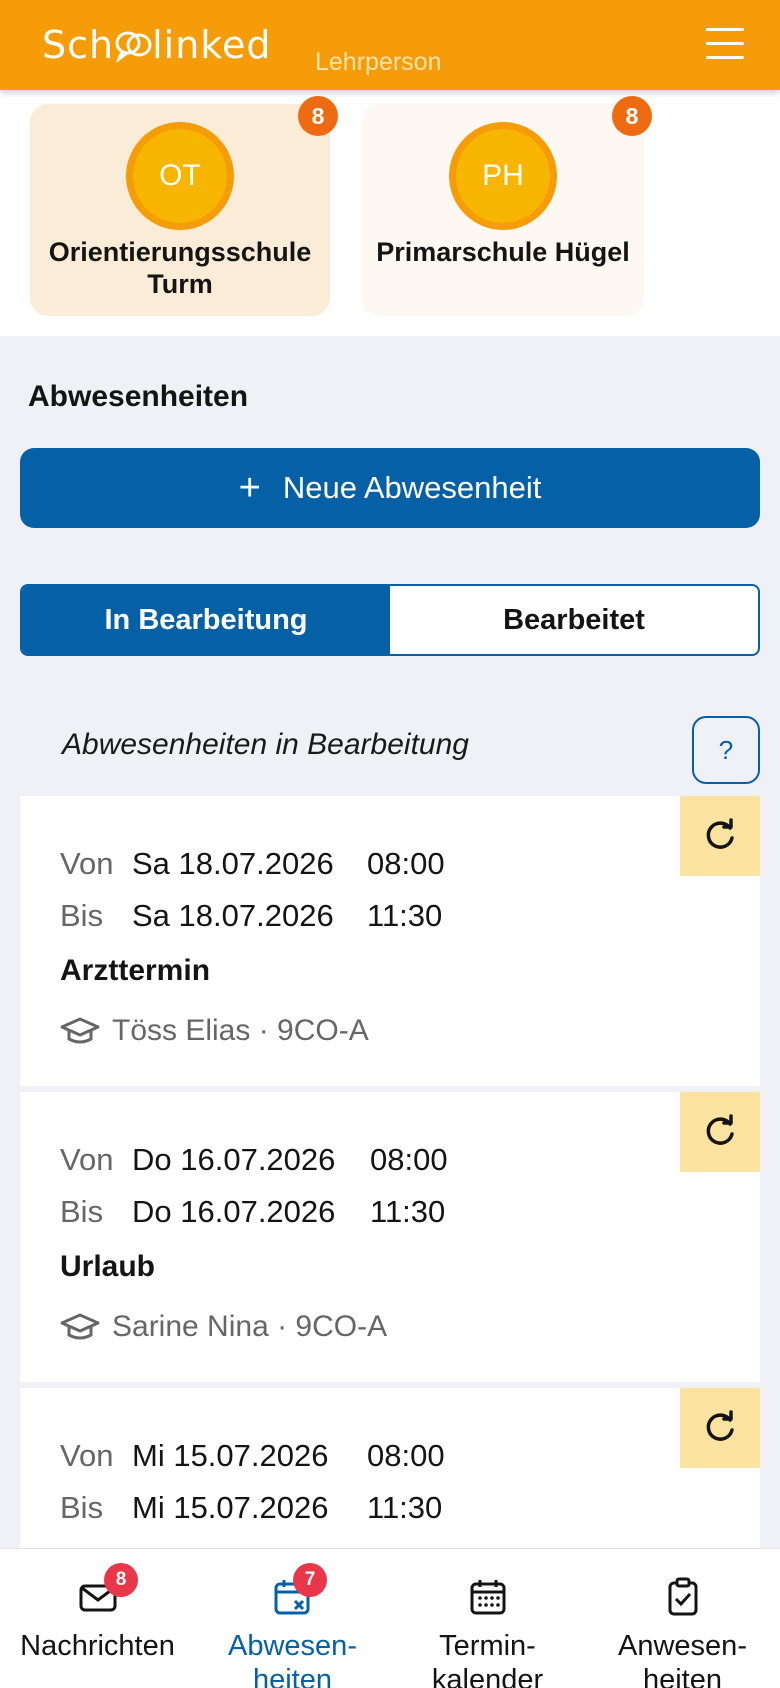 This screenshot has height=1688, width=780. I want to click on nav-anwesenheiten: Anwesen-heiten, so click(682, 1618).